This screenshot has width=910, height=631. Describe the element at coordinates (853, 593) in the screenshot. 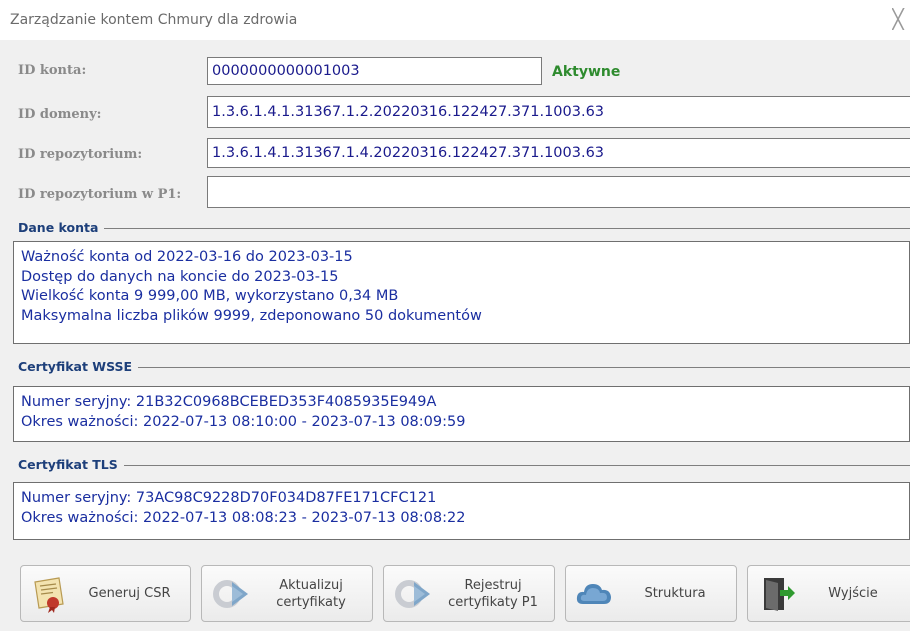

I see `exit-label: Wyjście` at that location.